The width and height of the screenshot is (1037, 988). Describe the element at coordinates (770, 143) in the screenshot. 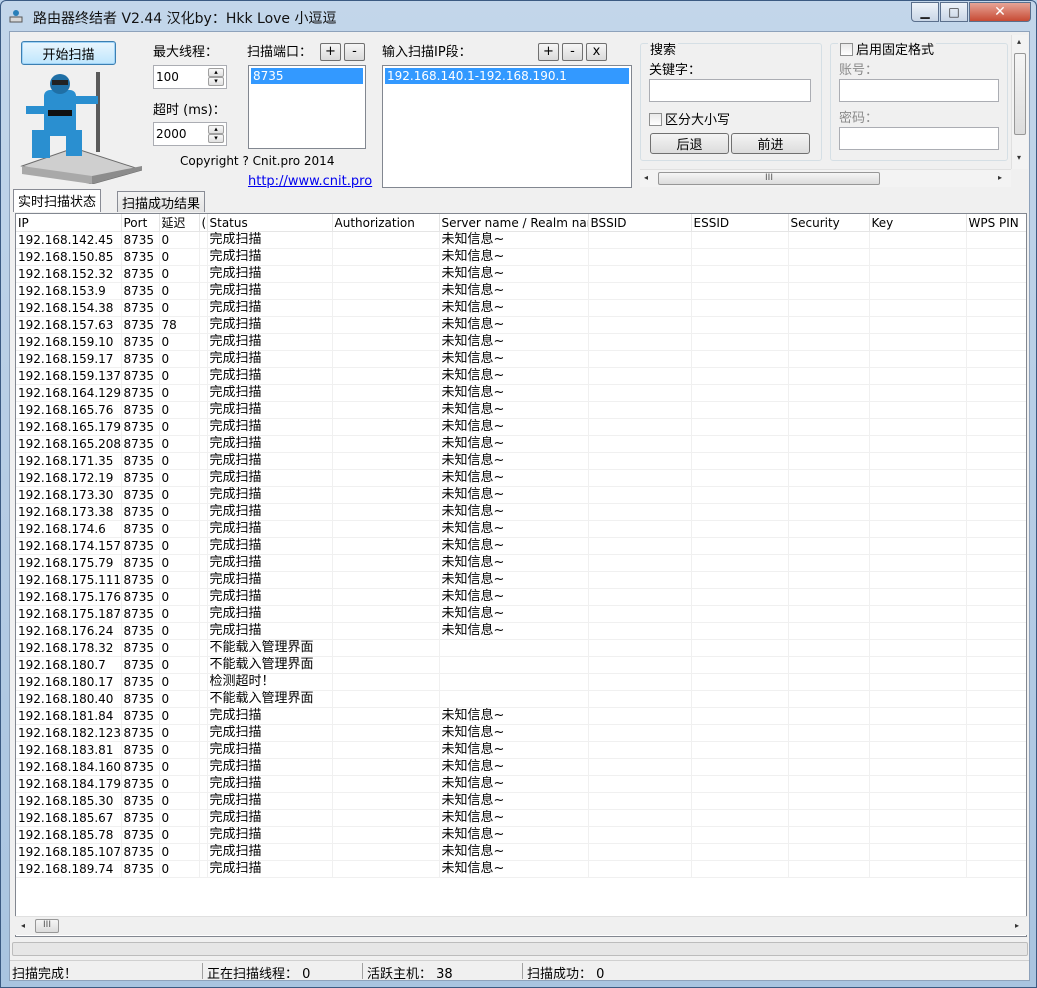

I see `forward-button: 前进` at that location.